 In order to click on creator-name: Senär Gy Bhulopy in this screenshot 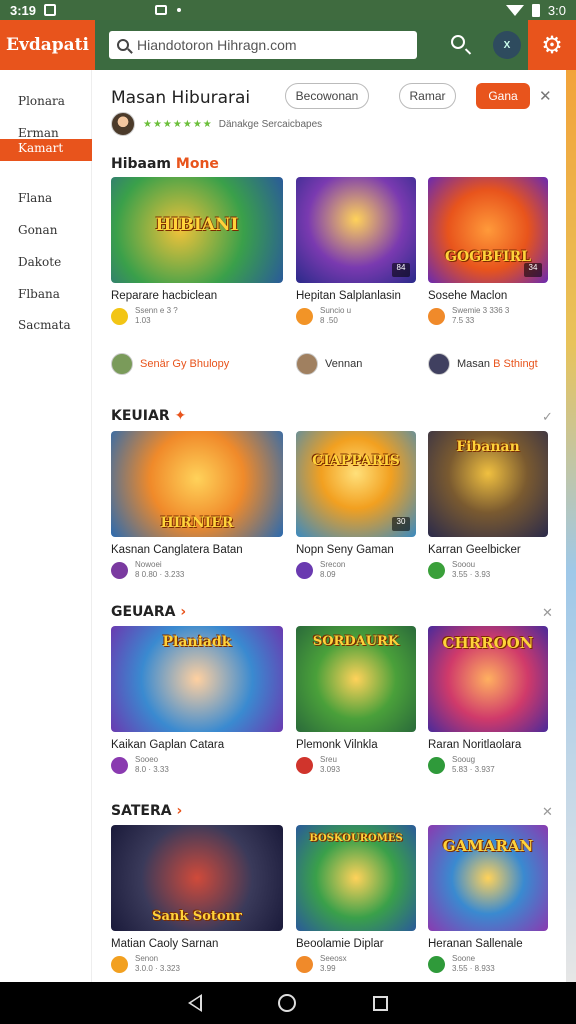, I will do `click(185, 364)`.